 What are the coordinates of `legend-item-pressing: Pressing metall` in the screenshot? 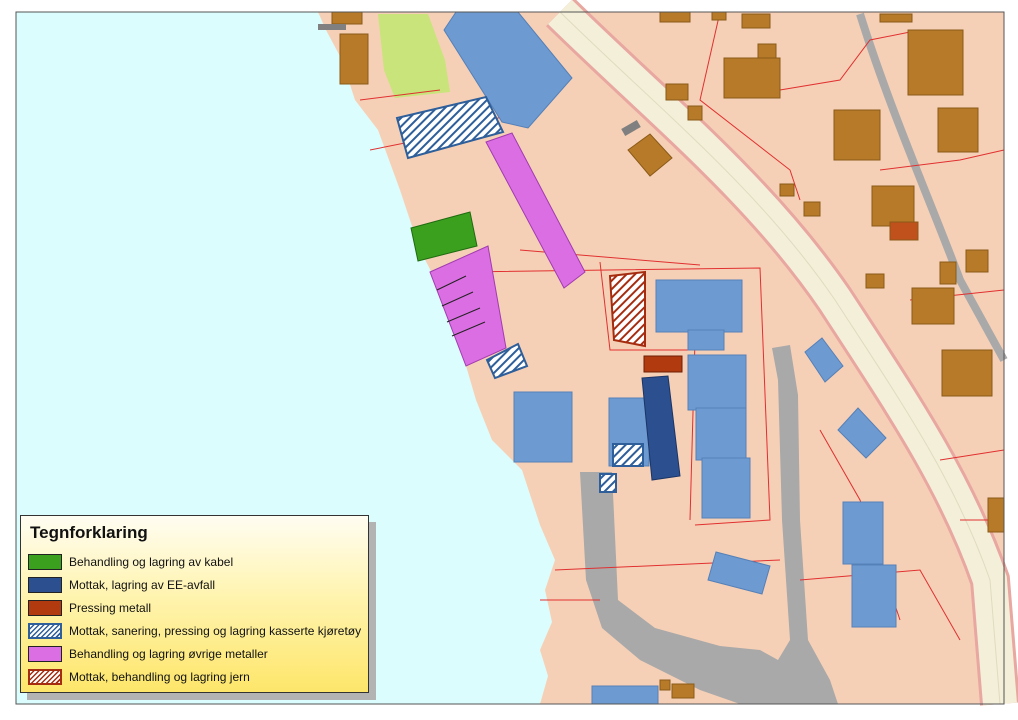 It's located at (89, 608).